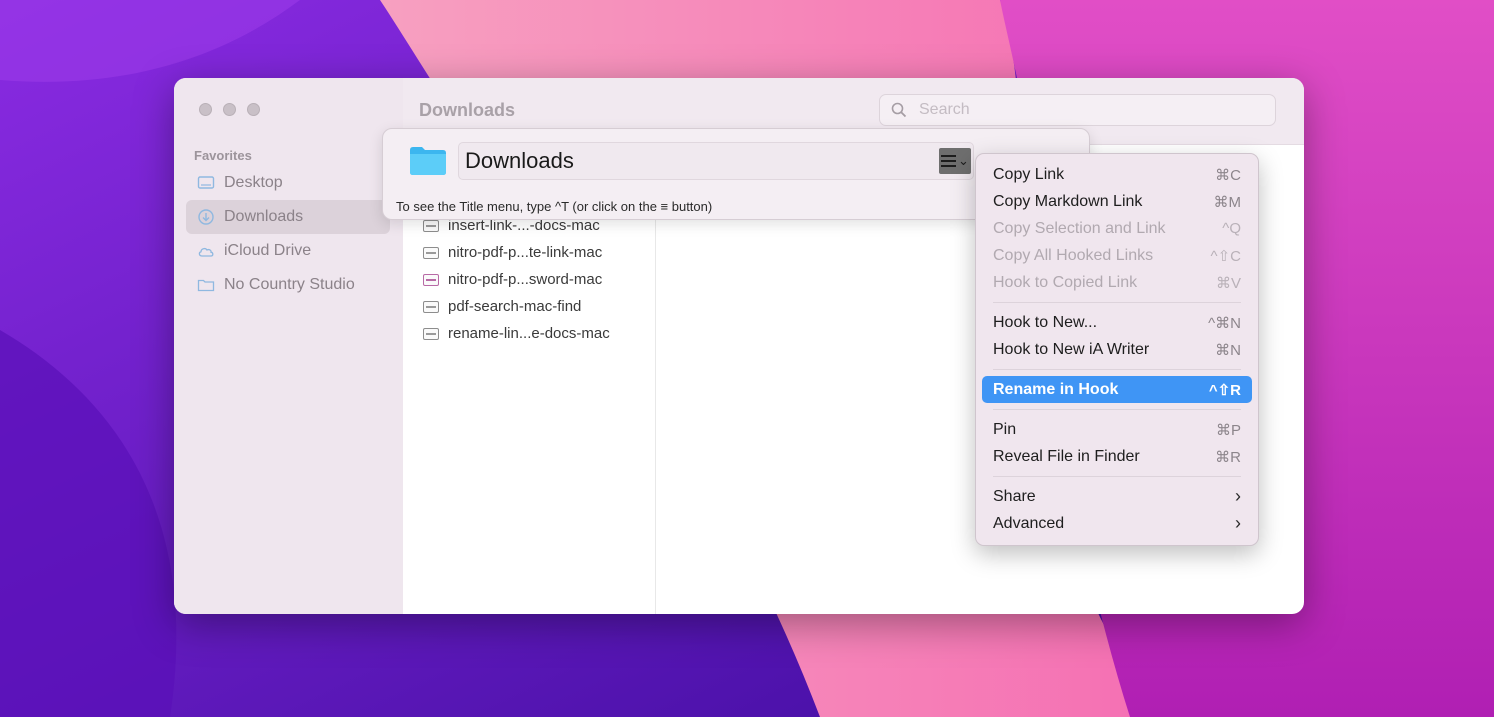 Image resolution: width=1494 pixels, height=717 pixels. What do you see at coordinates (1228, 175) in the screenshot?
I see `shortcut: ⌘C` at bounding box center [1228, 175].